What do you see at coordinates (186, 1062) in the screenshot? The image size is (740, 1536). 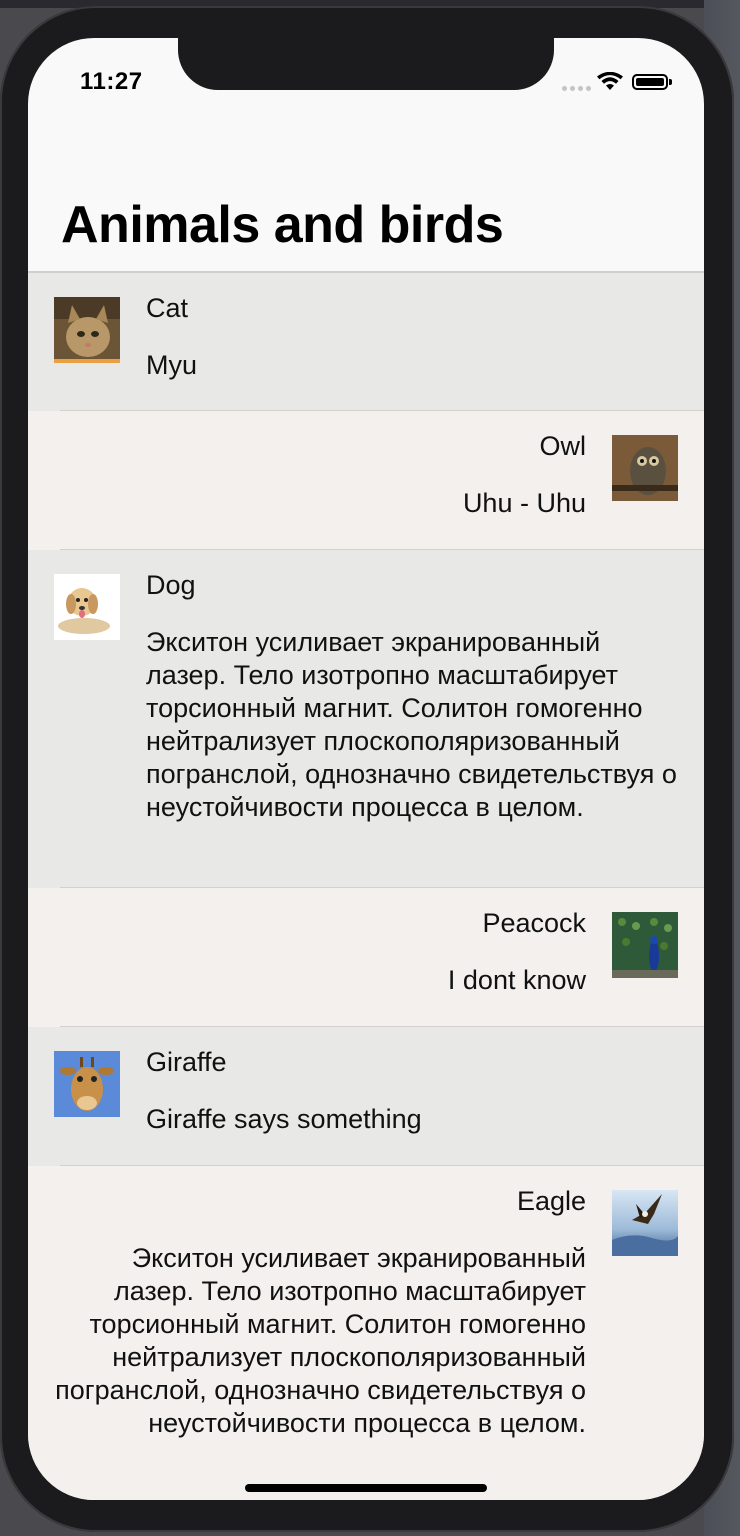 I see `item-title: Giraffe` at bounding box center [186, 1062].